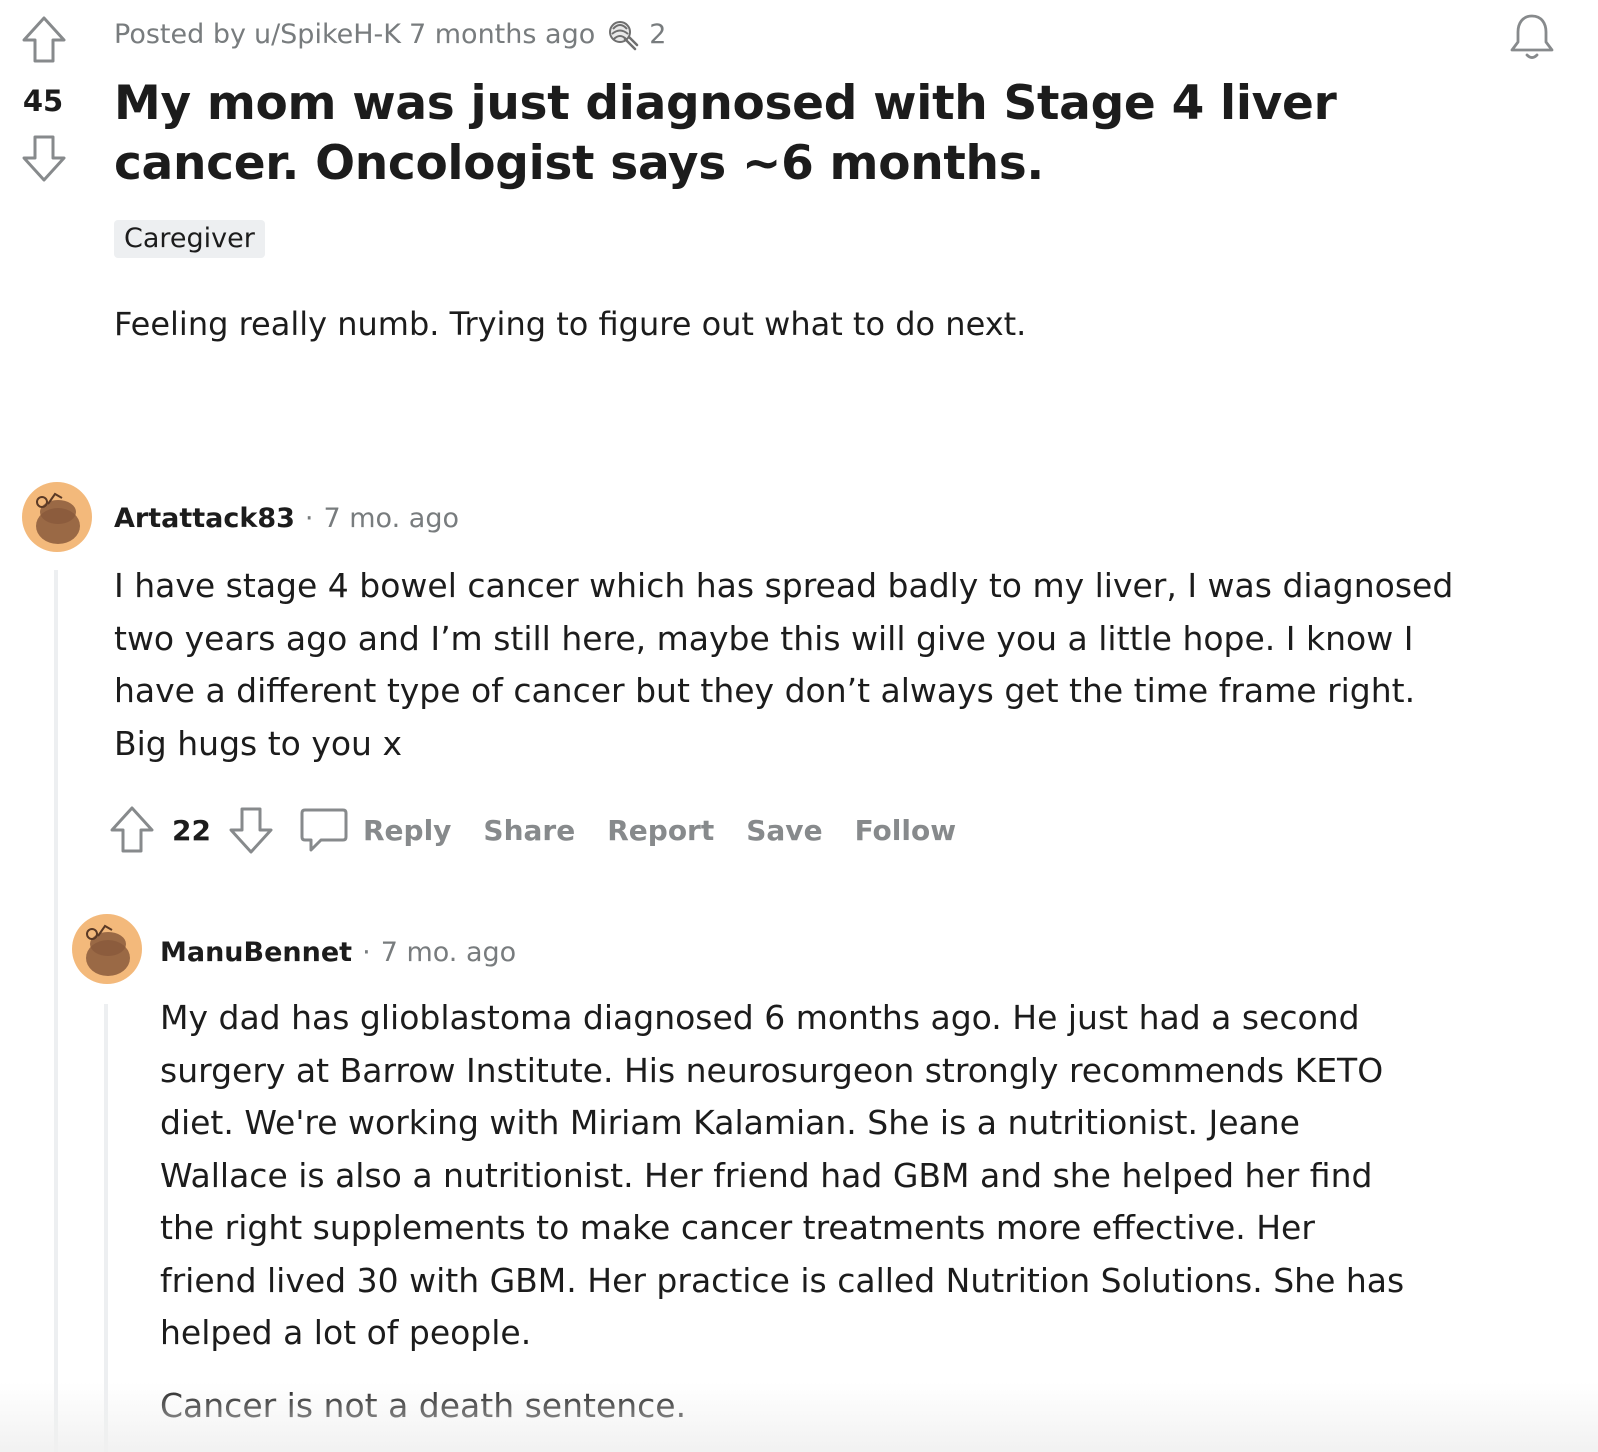 The image size is (1598, 1452). What do you see at coordinates (180, 34) in the screenshot?
I see `posted-by-label: Posted by` at bounding box center [180, 34].